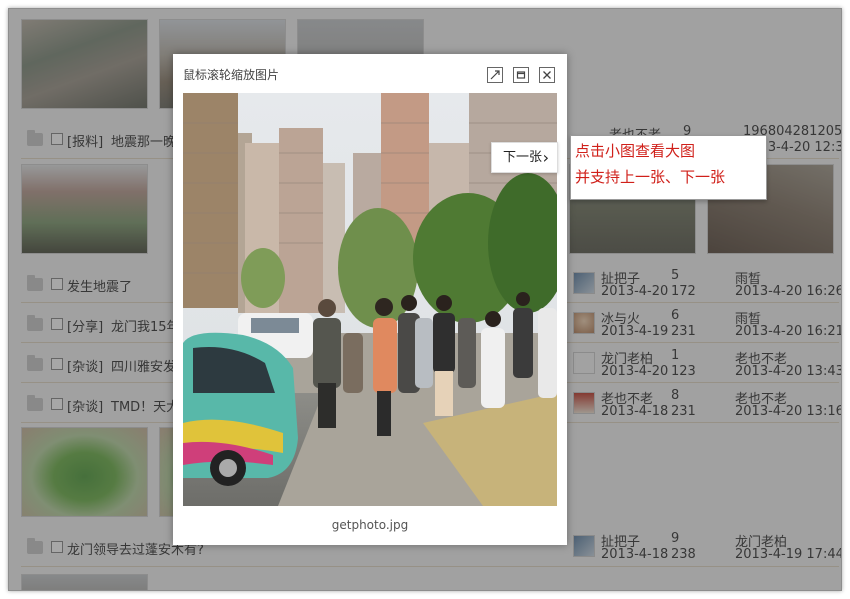  I want to click on tooltip-line-1: 点击小图查看大图, so click(635, 151).